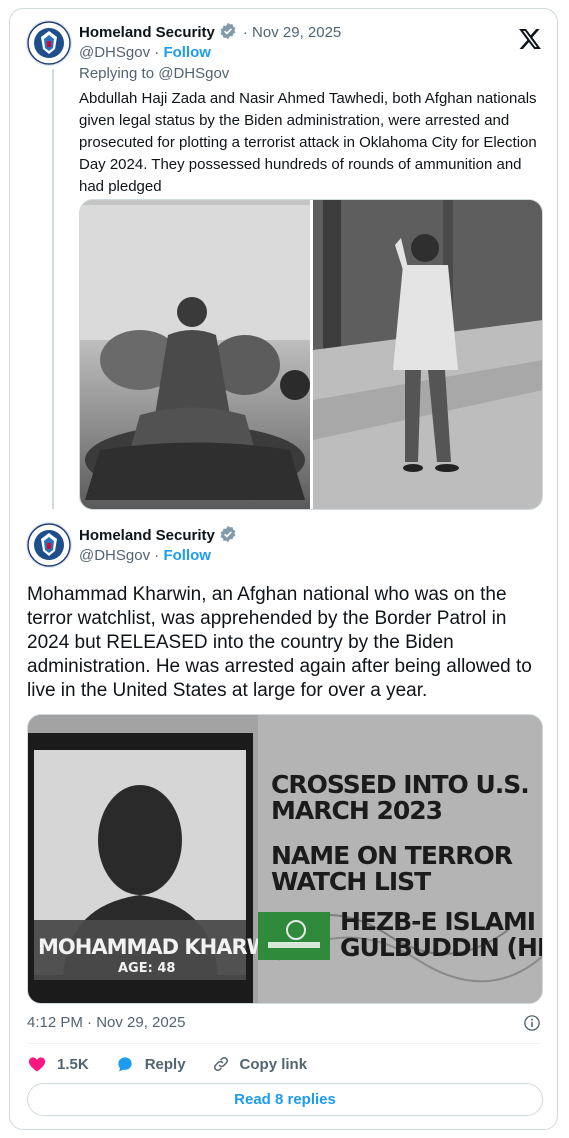 The width and height of the screenshot is (569, 1138). I want to click on graphic-line-2: MARCH 2023, so click(357, 810).